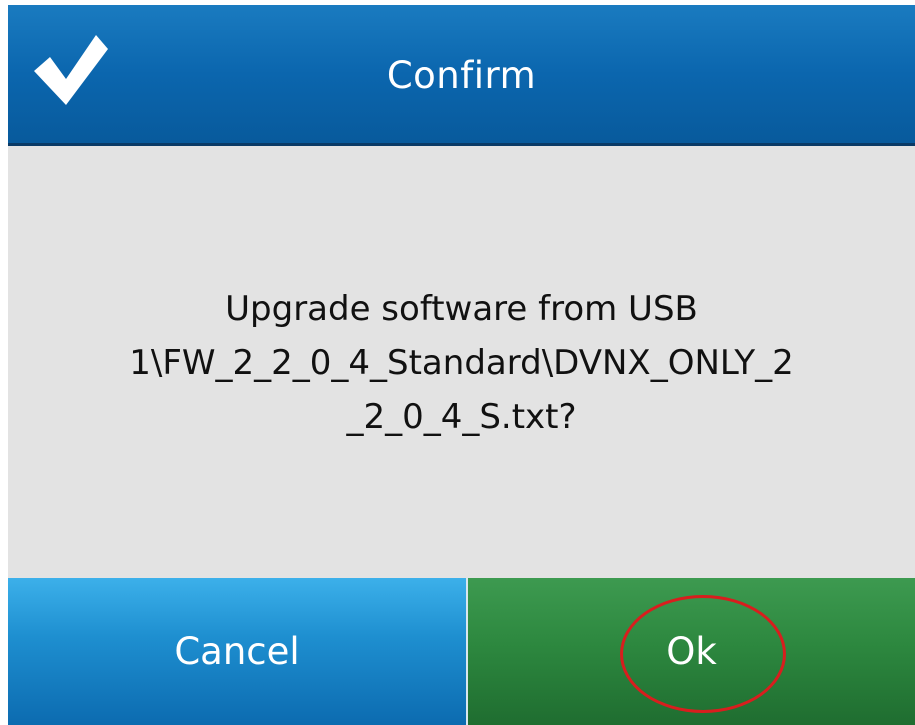 This screenshot has height=725, width=915. I want to click on message-line: _2_0_4_S.txt?, so click(461, 417).